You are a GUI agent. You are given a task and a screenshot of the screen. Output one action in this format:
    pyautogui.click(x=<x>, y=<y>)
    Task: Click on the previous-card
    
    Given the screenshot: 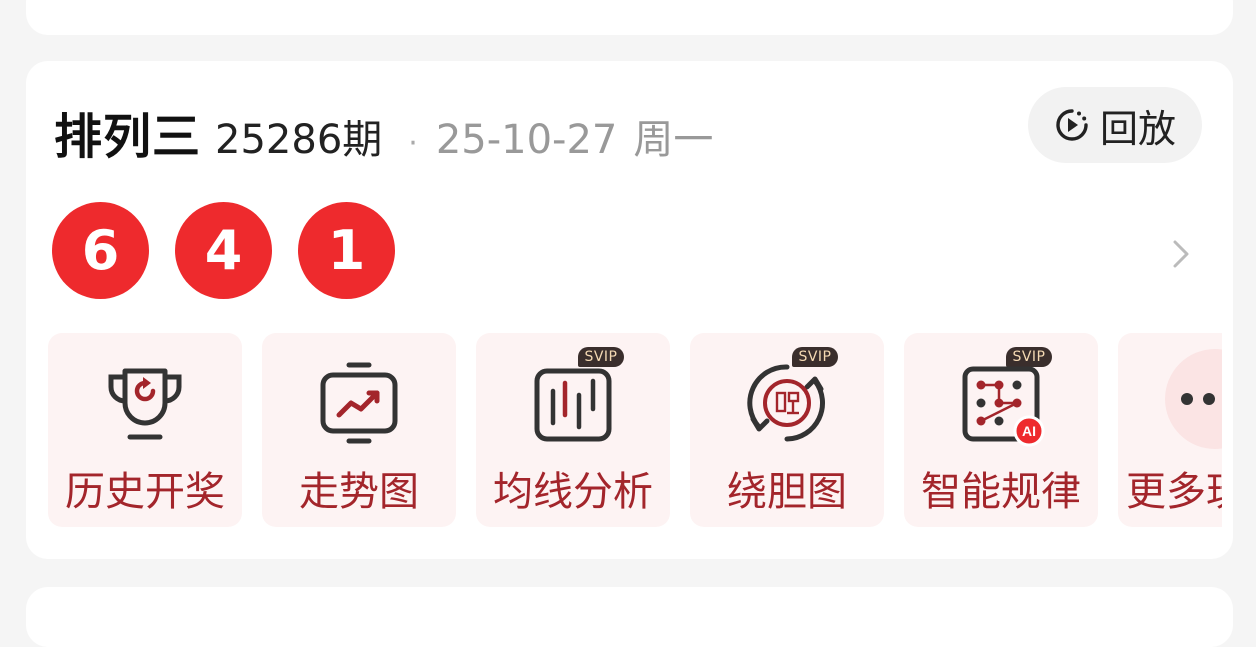 What is the action you would take?
    pyautogui.click(x=629, y=17)
    